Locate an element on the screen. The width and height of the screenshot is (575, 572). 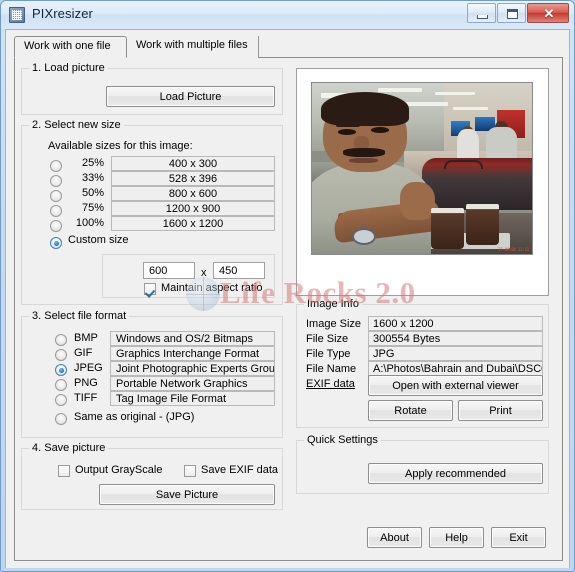
format-name-jpeg: JPEG is located at coordinates (88, 368).